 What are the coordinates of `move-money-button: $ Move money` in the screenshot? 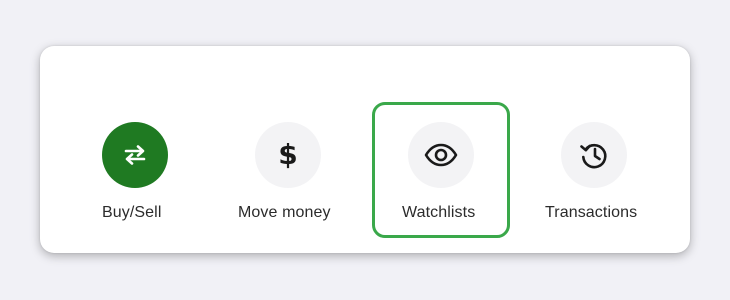 It's located at (289, 149).